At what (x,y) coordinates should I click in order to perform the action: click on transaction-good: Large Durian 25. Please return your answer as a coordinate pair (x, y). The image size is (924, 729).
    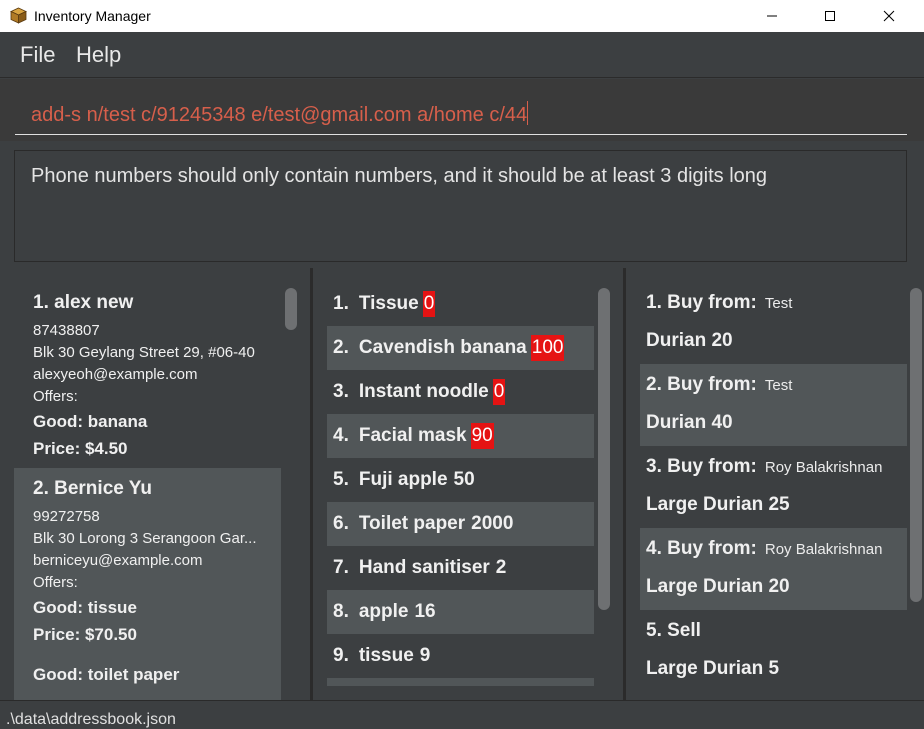
    Looking at the image, I should click on (718, 504).